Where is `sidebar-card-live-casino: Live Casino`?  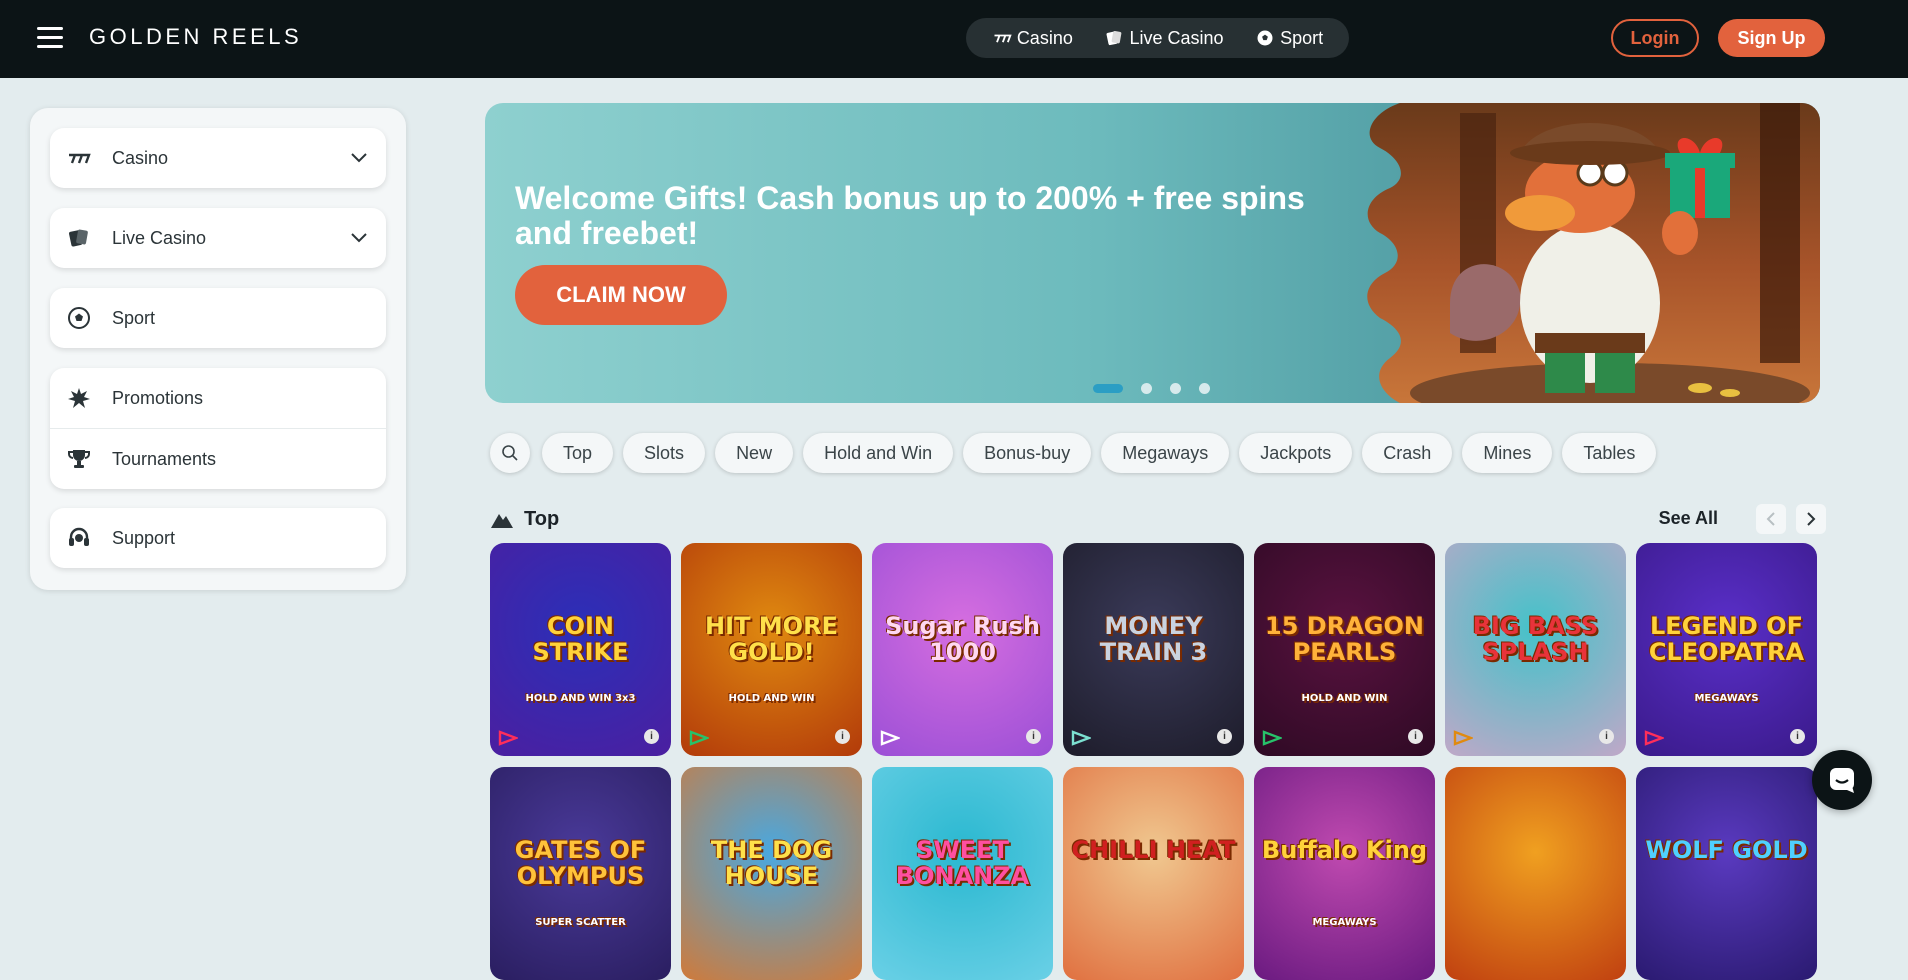
sidebar-card-live-casino: Live Casino is located at coordinates (218, 238).